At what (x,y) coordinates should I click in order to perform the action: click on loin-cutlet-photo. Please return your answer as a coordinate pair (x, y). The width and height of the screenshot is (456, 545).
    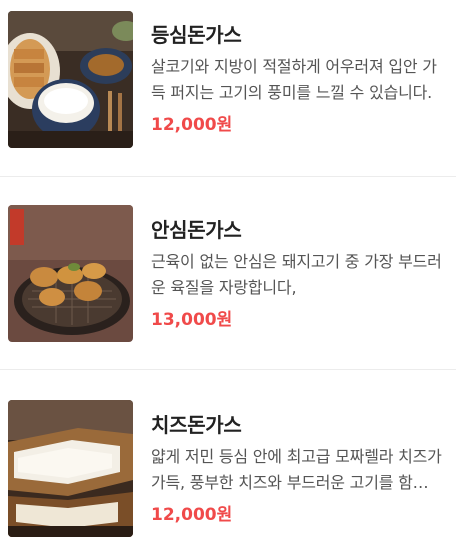
    Looking at the image, I should click on (70, 79).